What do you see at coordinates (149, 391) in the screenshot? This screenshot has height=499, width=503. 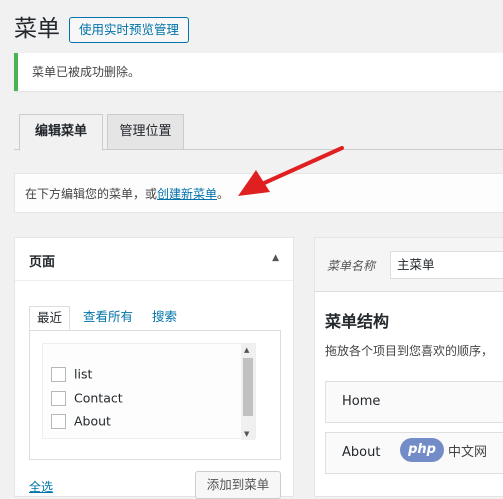 I see `pages-checklist: list Contact About ▲ ▼` at bounding box center [149, 391].